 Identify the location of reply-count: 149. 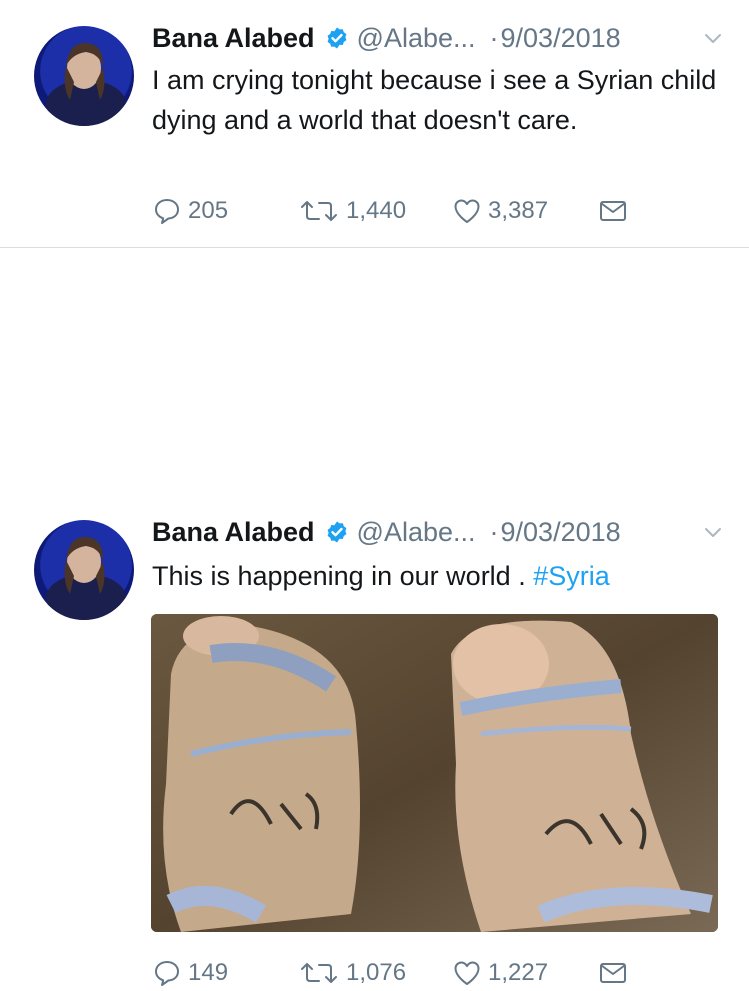
(208, 972).